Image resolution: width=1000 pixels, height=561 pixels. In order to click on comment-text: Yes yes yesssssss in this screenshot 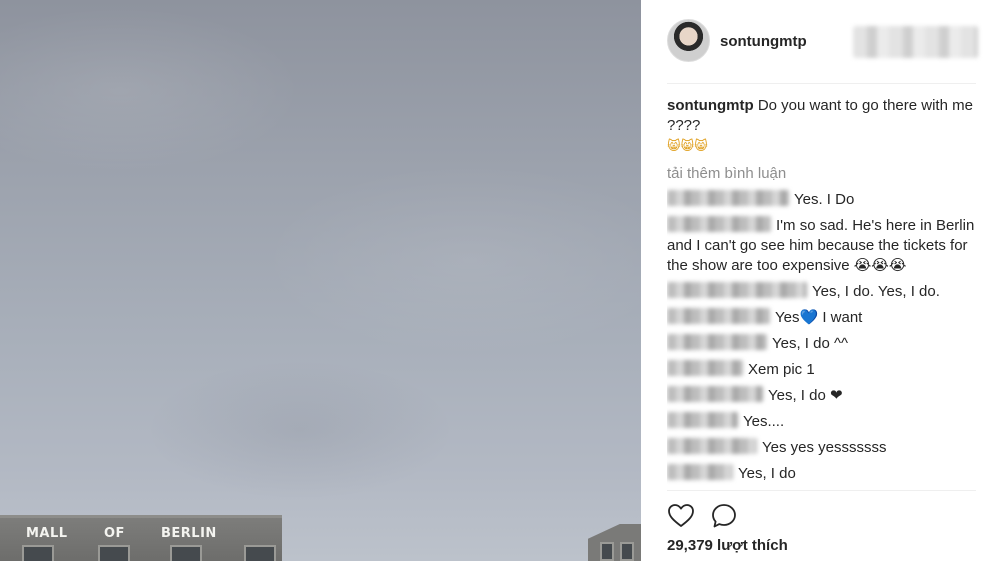, I will do `click(824, 447)`.